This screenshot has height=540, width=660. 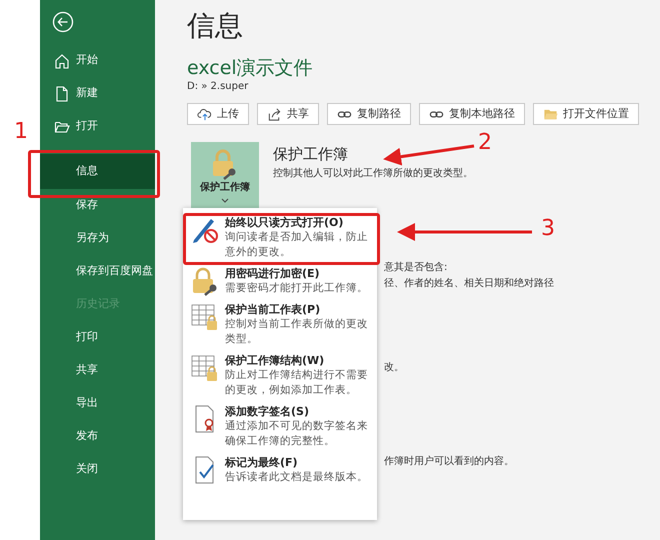 What do you see at coordinates (310, 154) in the screenshot?
I see `section-title: 保护工作簿` at bounding box center [310, 154].